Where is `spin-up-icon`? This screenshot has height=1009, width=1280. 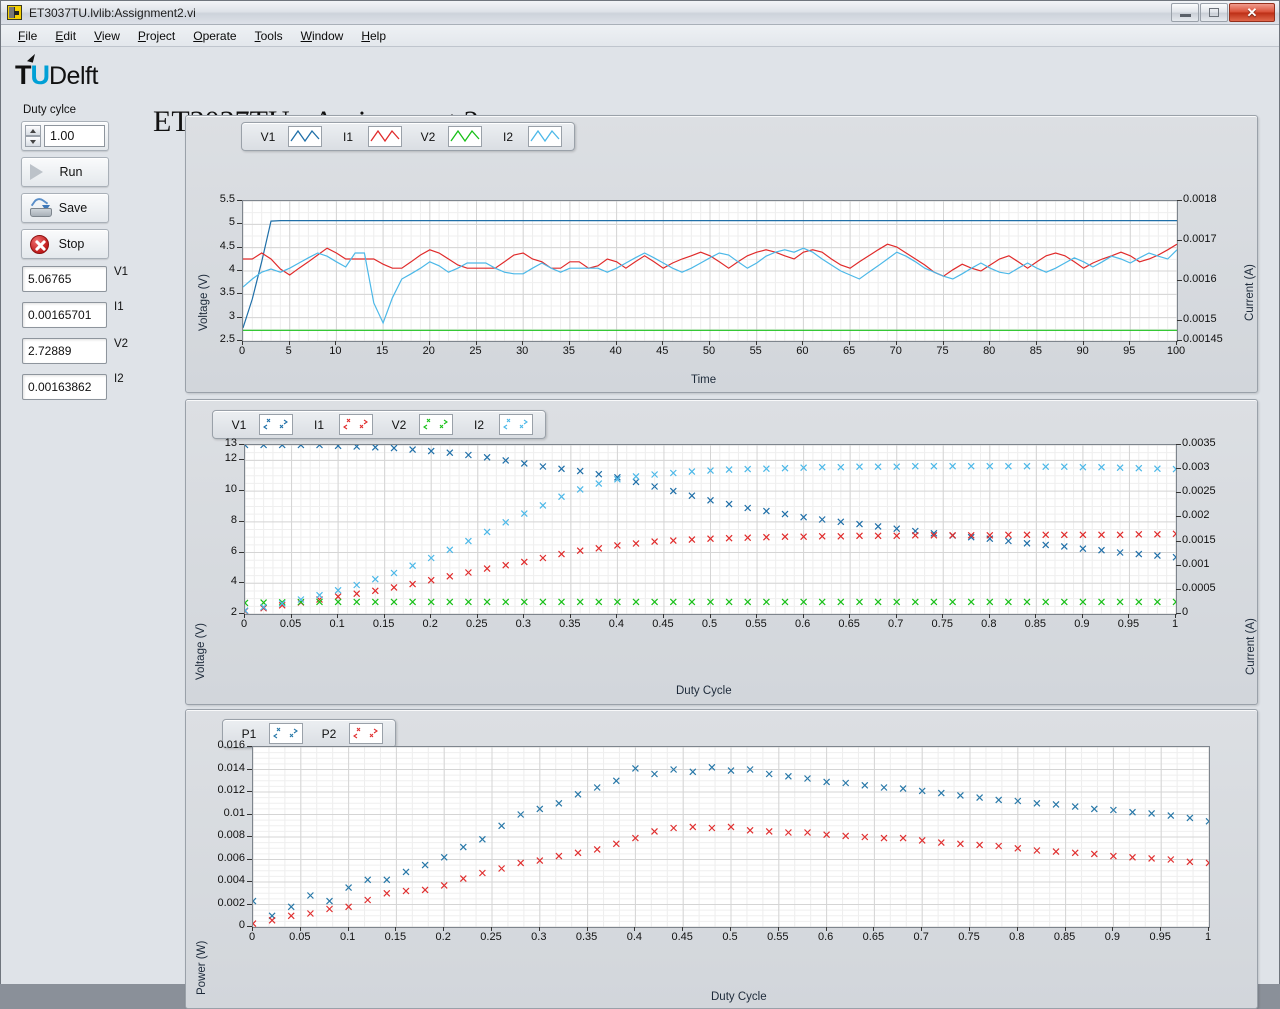 spin-up-icon is located at coordinates (33, 130).